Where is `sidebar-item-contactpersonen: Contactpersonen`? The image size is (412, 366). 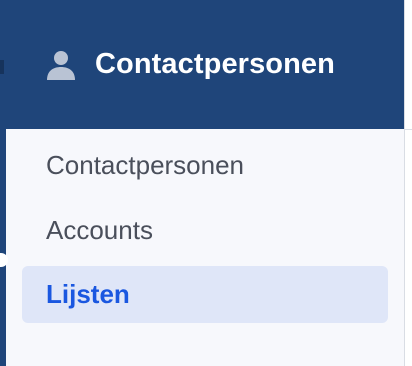
sidebar-item-contactpersonen: Contactpersonen is located at coordinates (205, 165).